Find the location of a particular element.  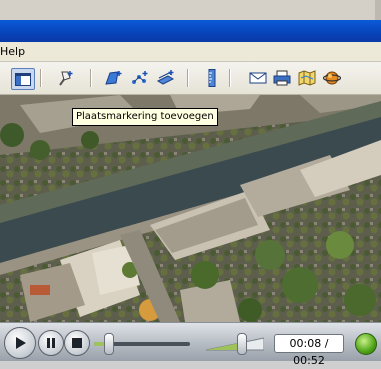

pause-icon is located at coordinates (51, 343).